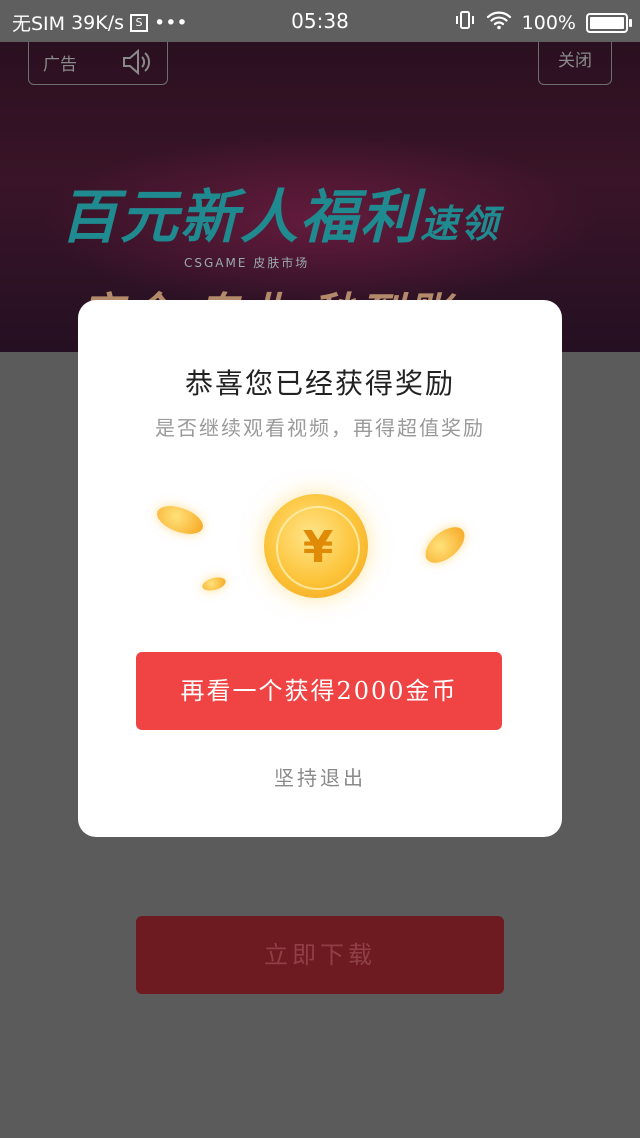  What do you see at coordinates (465, 22) in the screenshot?
I see `vibrate-icon` at bounding box center [465, 22].